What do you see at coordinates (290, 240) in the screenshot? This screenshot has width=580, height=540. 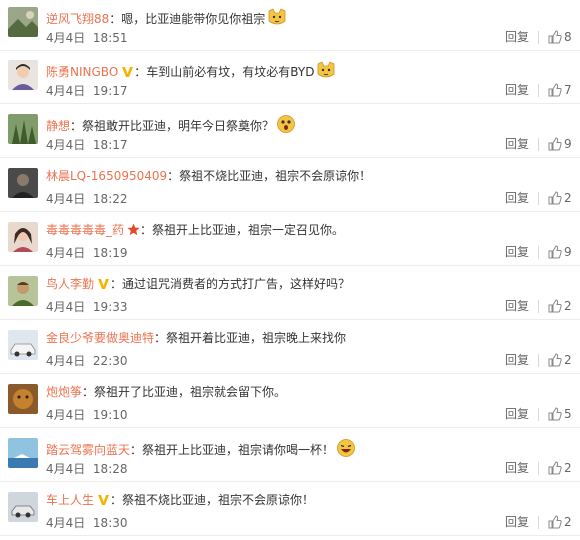 I see `comment-row: 毒毒毒毒毒_药 ：祭祖开上比亚迪，祖宗一定召见你。 4月4日 18:19 回复 9` at bounding box center [290, 240].